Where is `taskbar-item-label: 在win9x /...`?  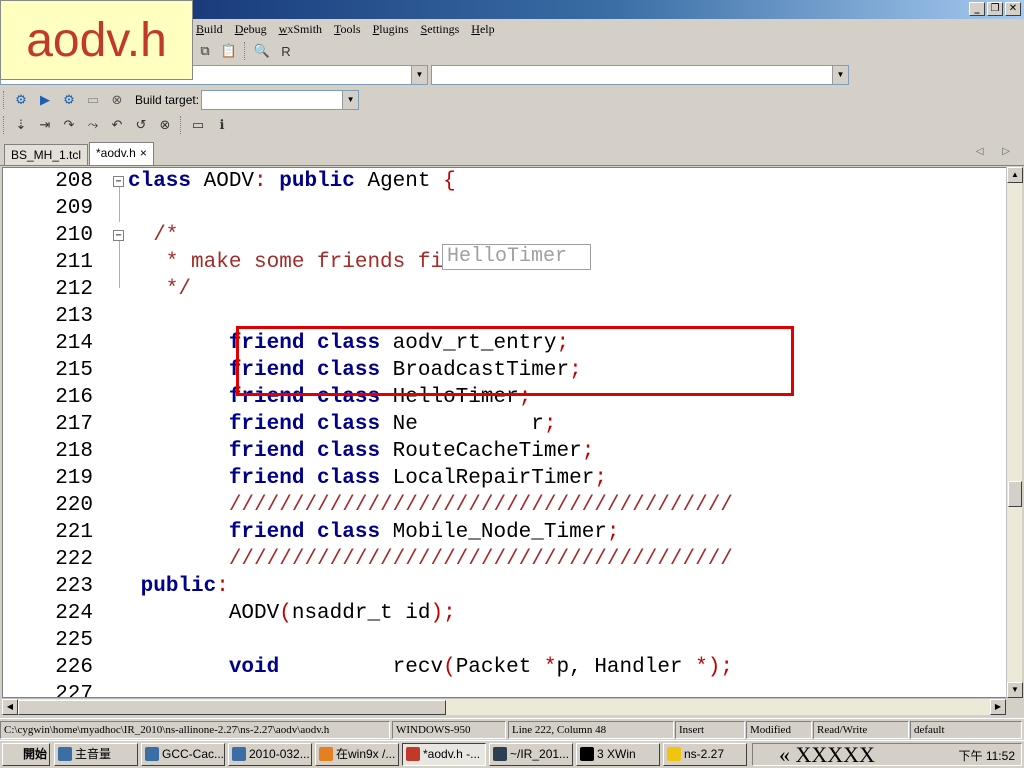 taskbar-item-label: 在win9x /... is located at coordinates (366, 754).